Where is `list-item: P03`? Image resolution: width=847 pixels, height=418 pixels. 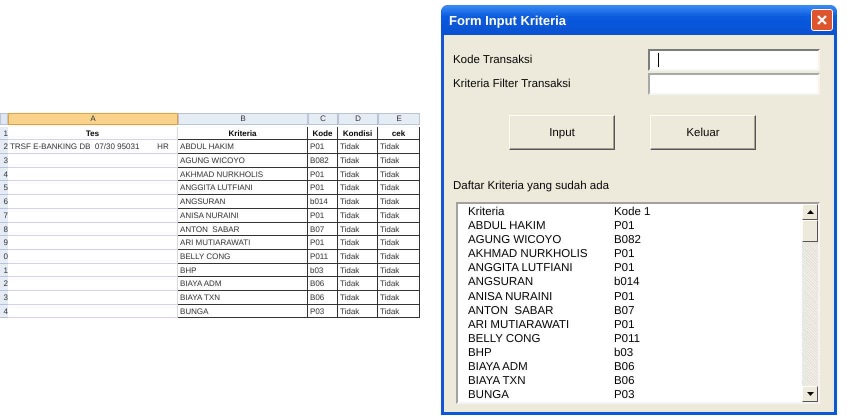
list-item: P03 is located at coordinates (654, 395).